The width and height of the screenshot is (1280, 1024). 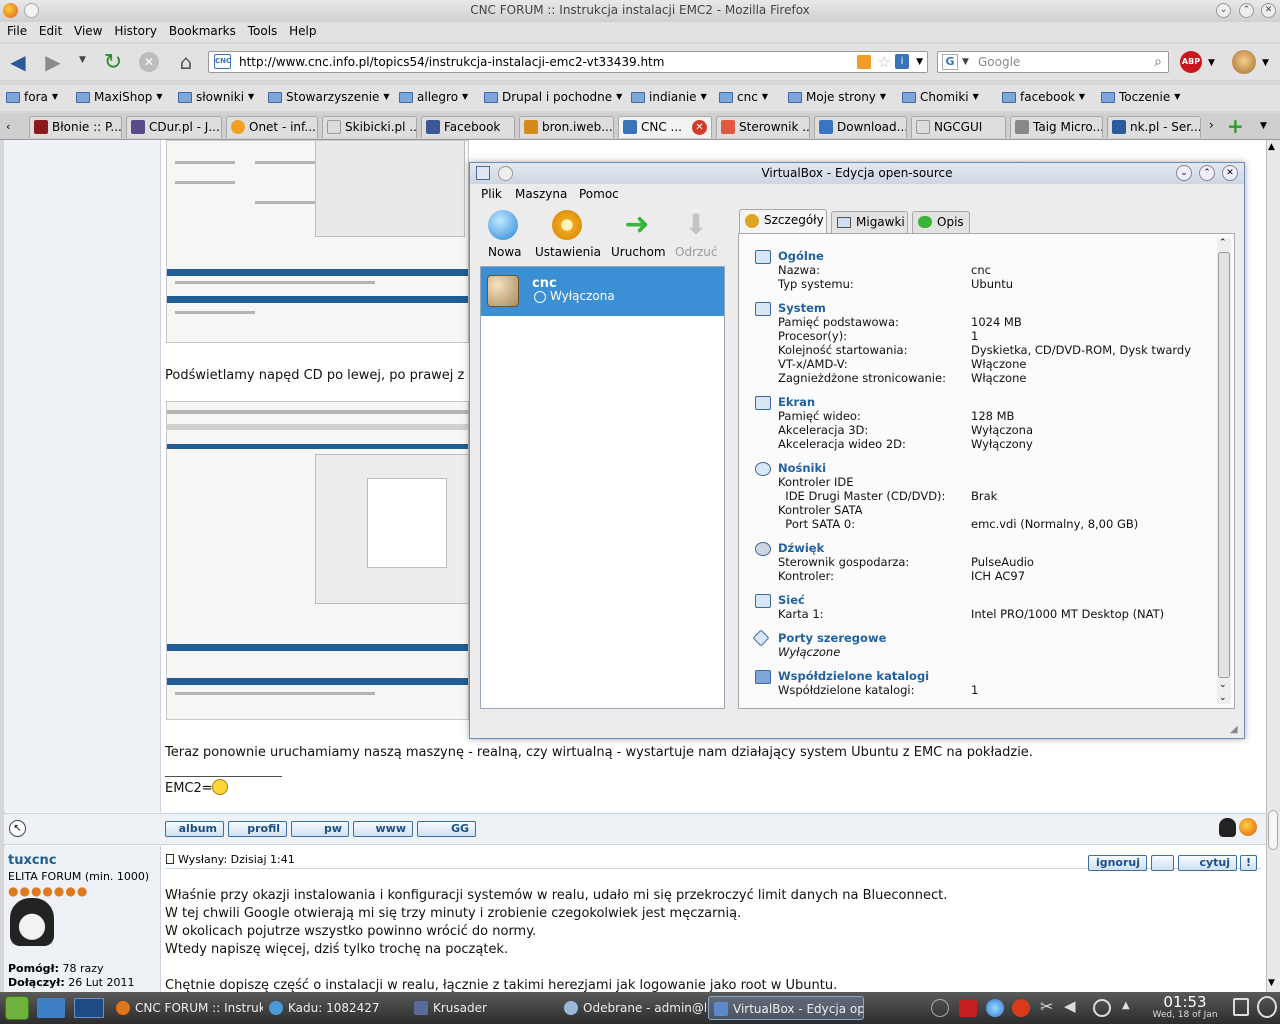 What do you see at coordinates (1234, 729) in the screenshot?
I see `resize-grip-icon: ◢` at bounding box center [1234, 729].